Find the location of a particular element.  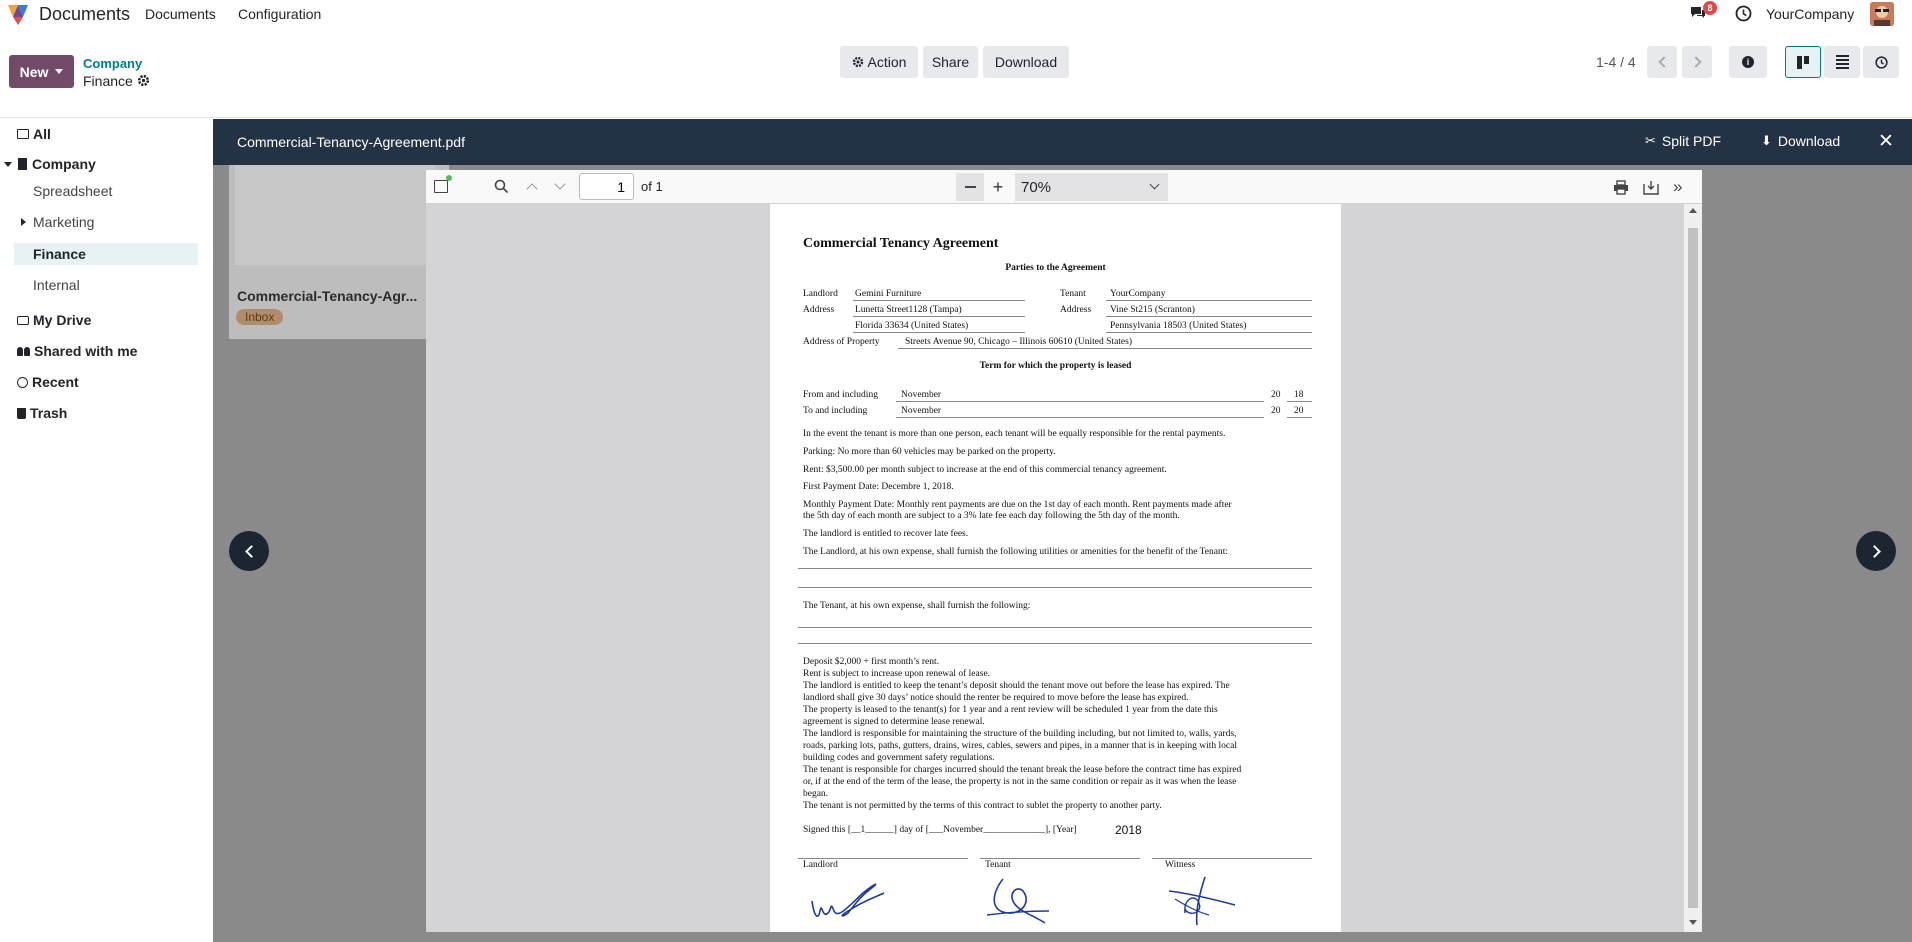

tenant-label: Tenant is located at coordinates (1073, 294).